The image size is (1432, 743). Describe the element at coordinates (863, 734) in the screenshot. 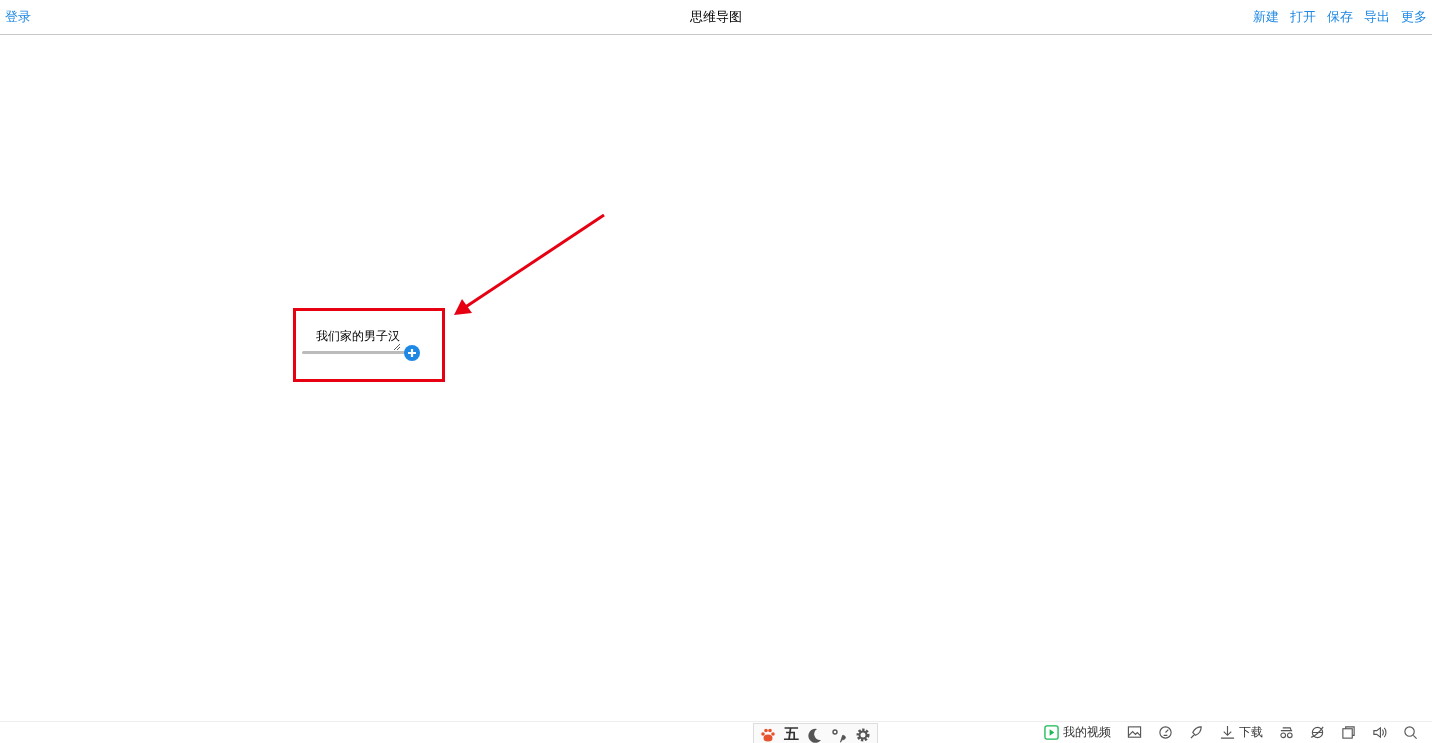

I see `settings-icon` at that location.